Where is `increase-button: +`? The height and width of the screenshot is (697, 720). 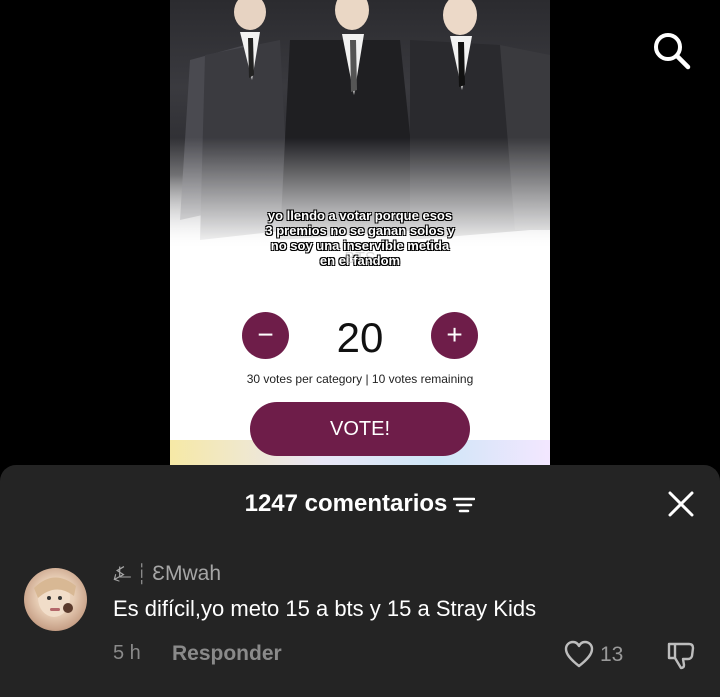
increase-button: + is located at coordinates (454, 335).